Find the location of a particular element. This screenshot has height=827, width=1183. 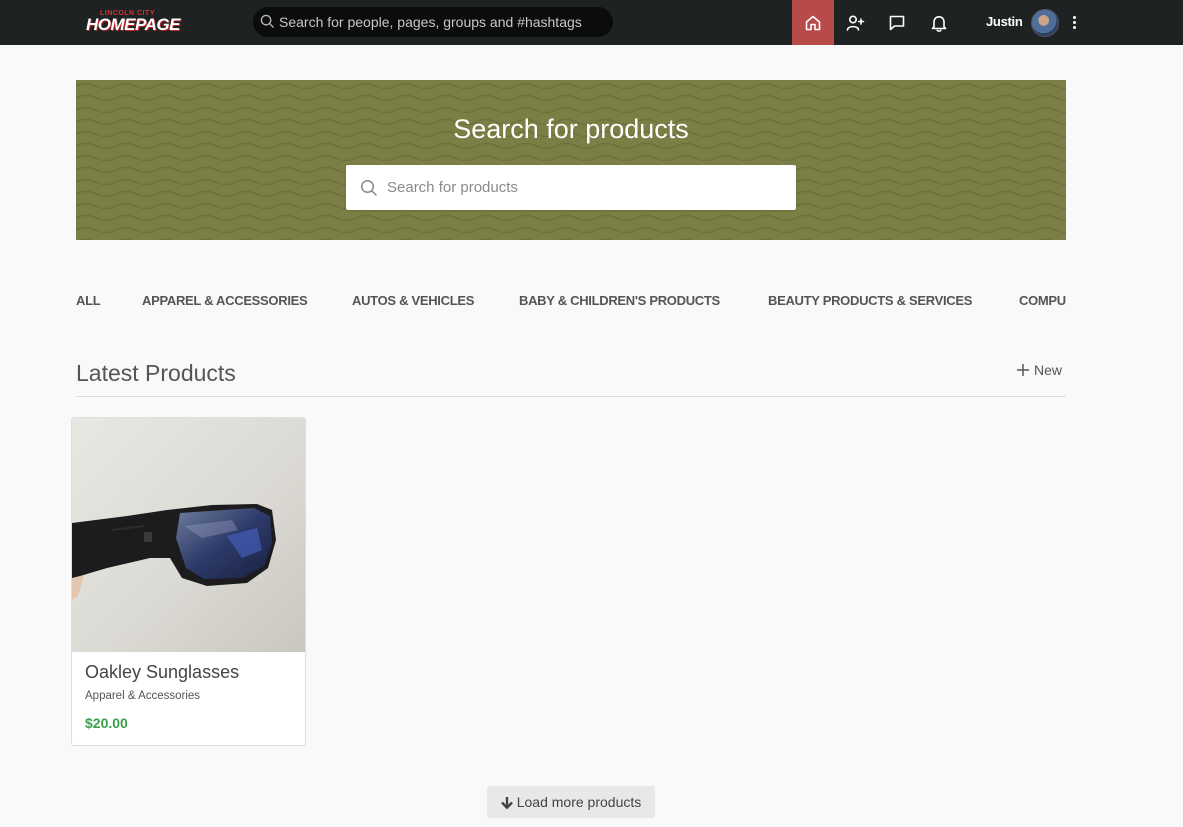

top-navigation-bar: LINCOLN CITY HOMEPAGE Justin is located at coordinates (591, 22).